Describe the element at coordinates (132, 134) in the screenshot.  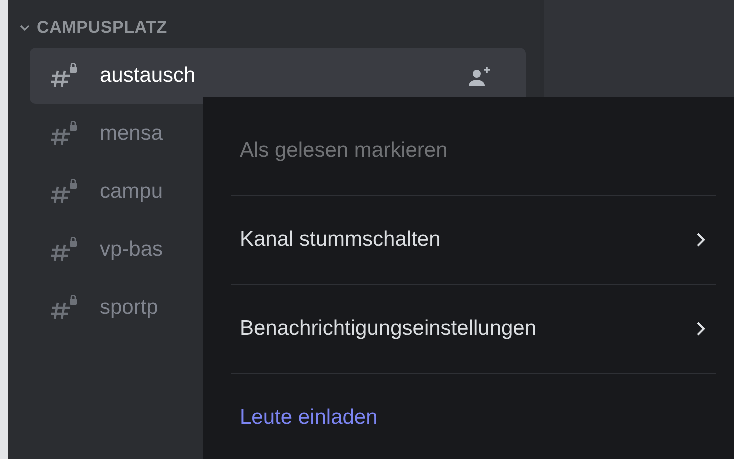
I see `channel-name: mensa` at that location.